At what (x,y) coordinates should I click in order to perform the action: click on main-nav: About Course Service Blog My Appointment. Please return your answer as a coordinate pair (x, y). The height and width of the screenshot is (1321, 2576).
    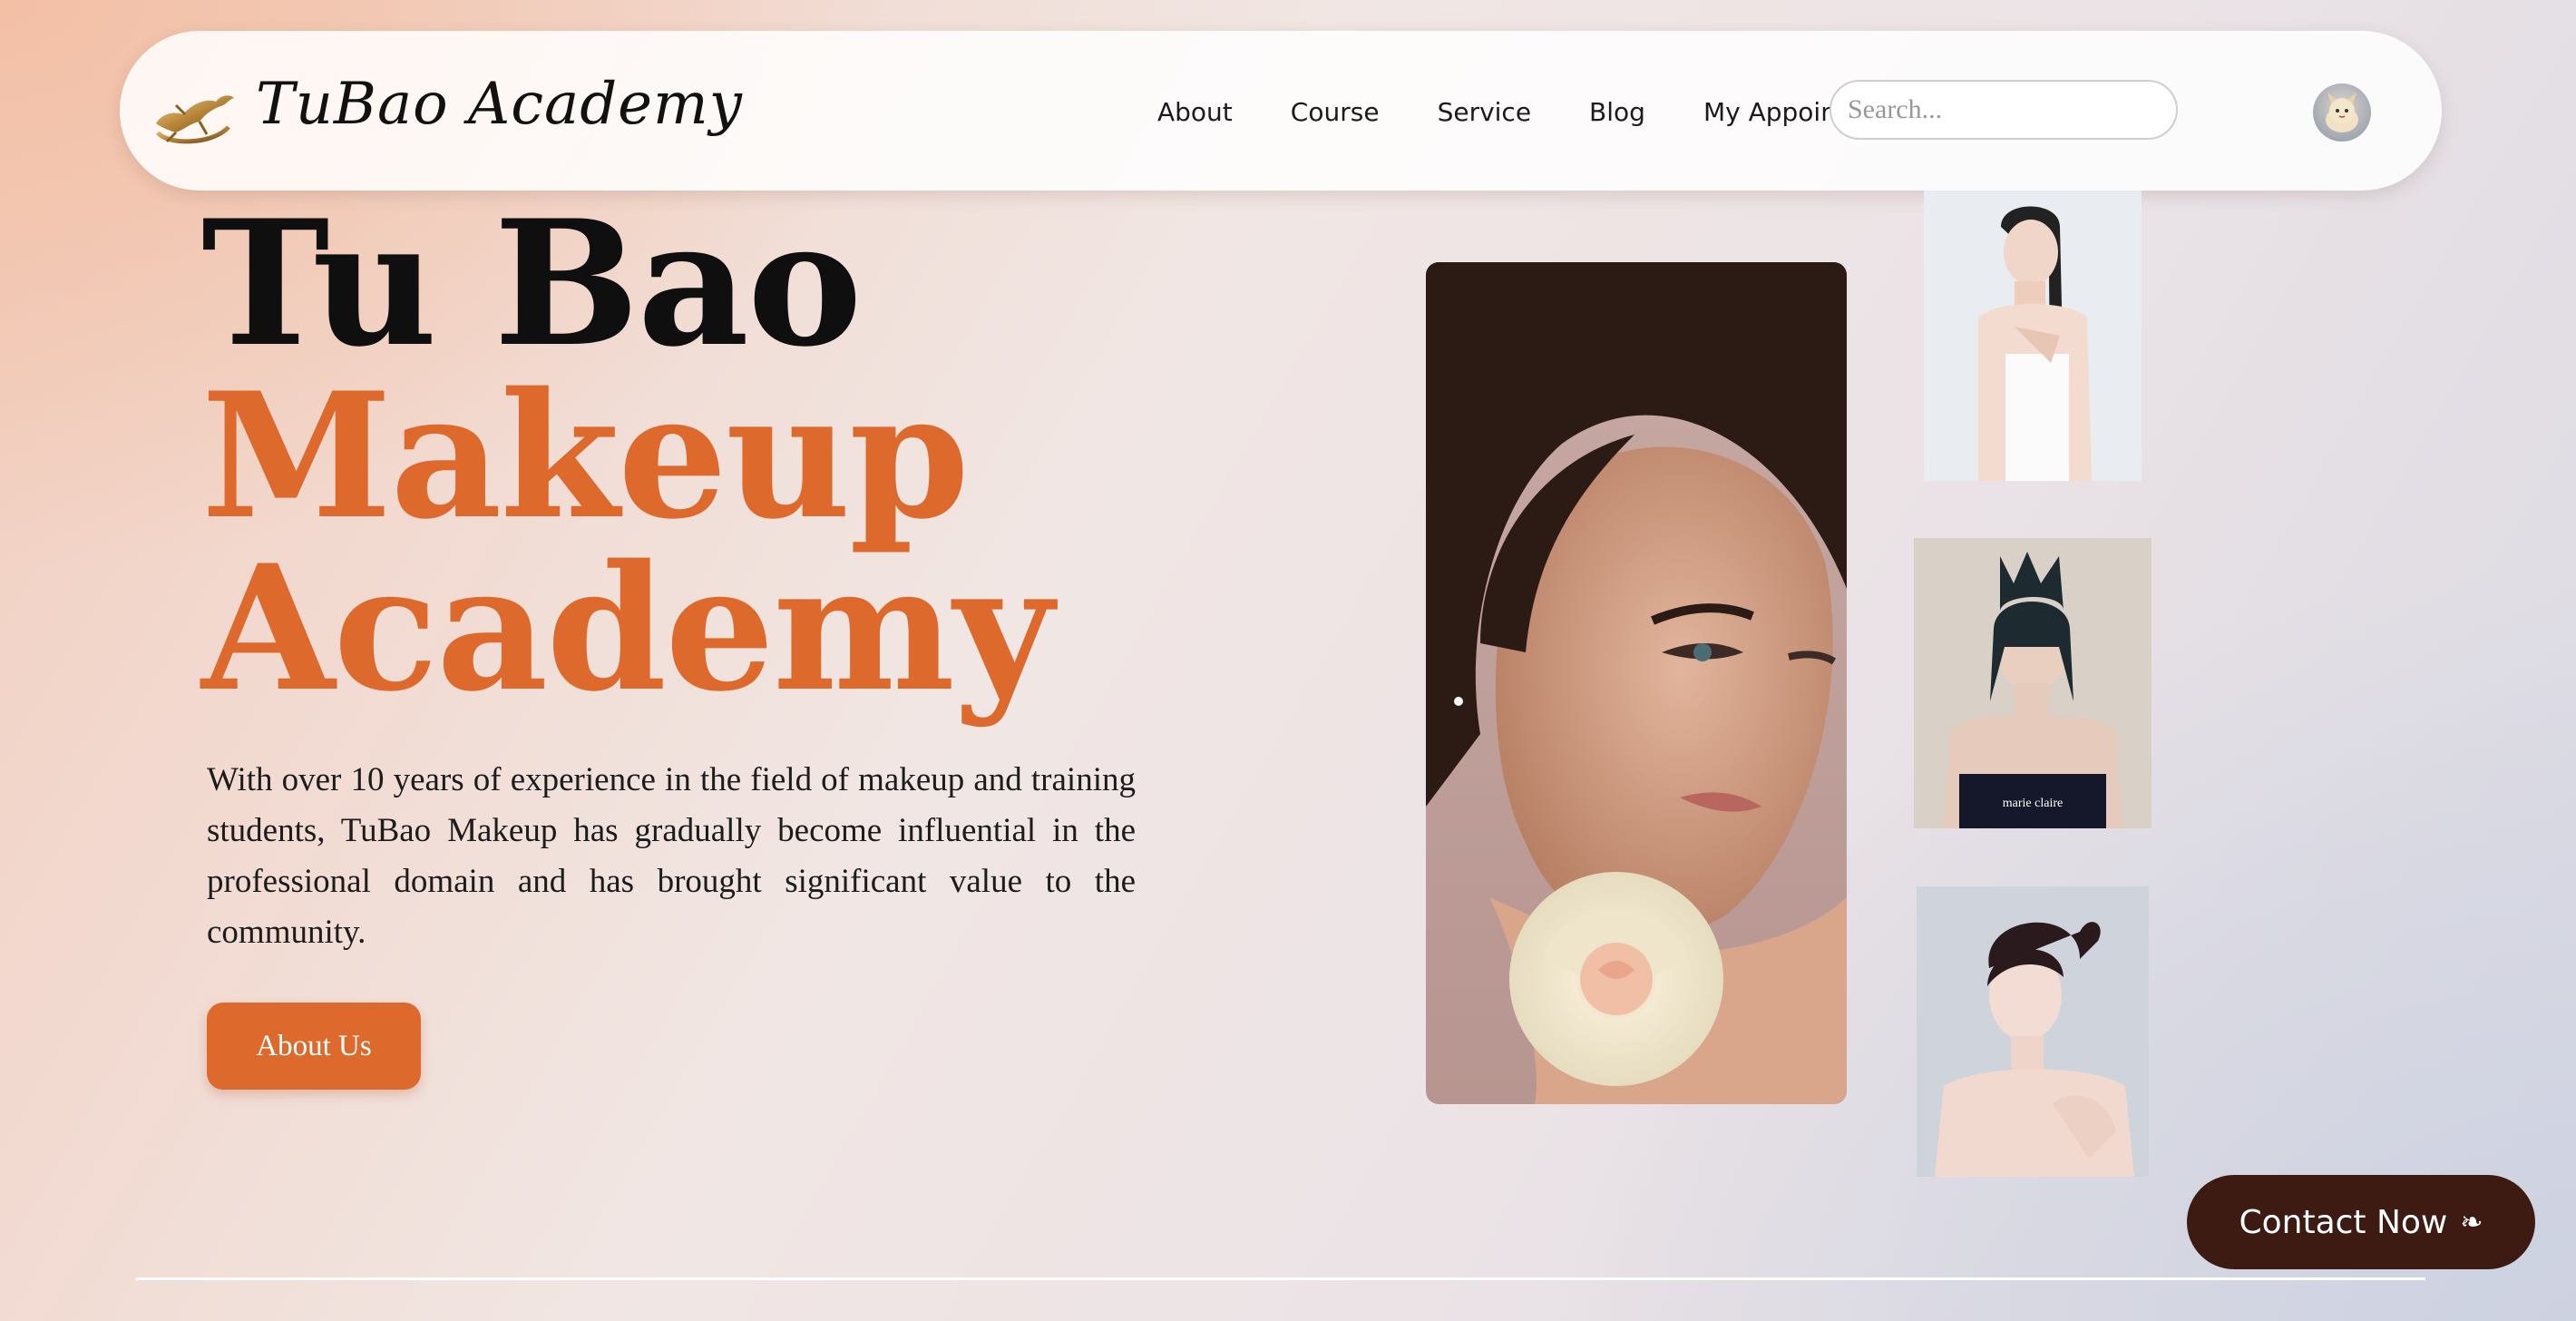
    Looking at the image, I should click on (1475, 112).